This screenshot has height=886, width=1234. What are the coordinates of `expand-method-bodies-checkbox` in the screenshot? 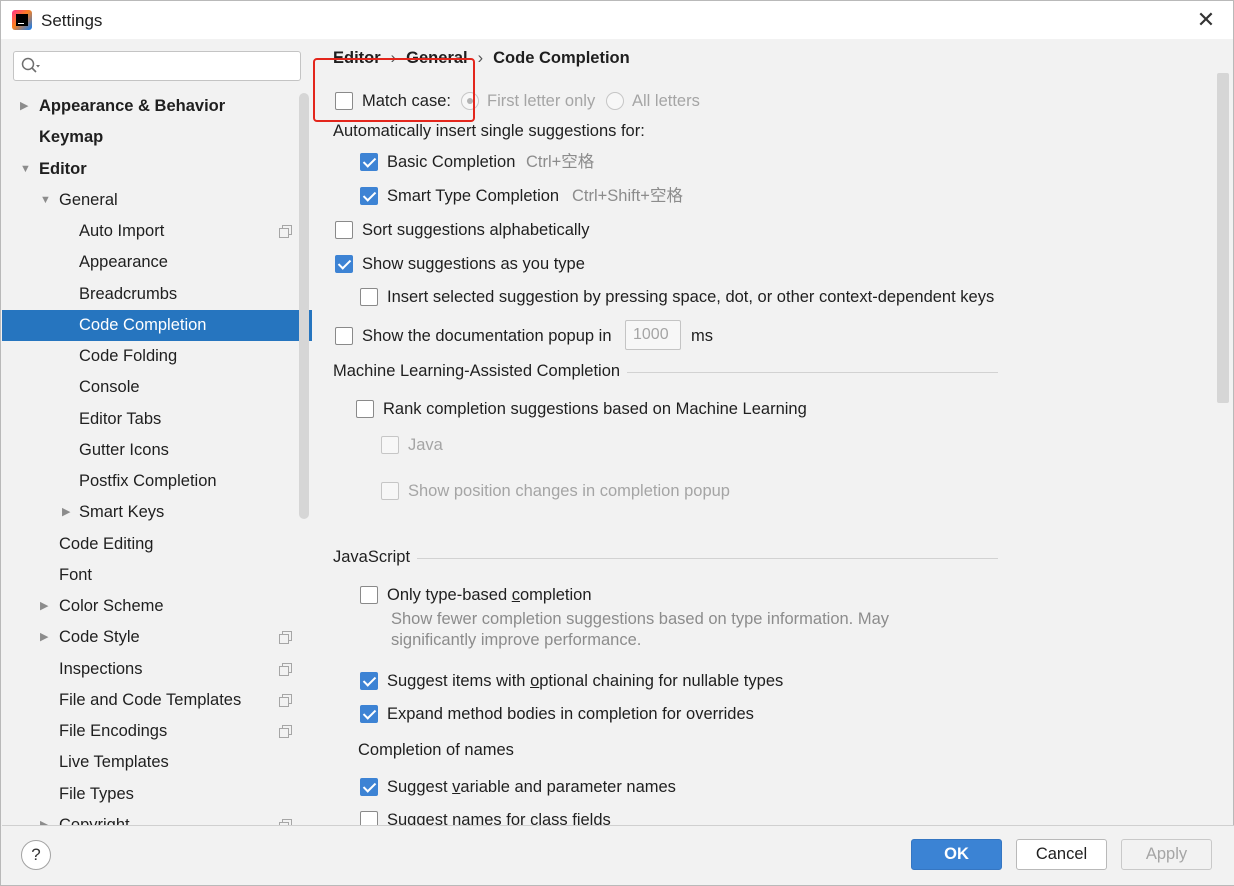 It's located at (369, 714).